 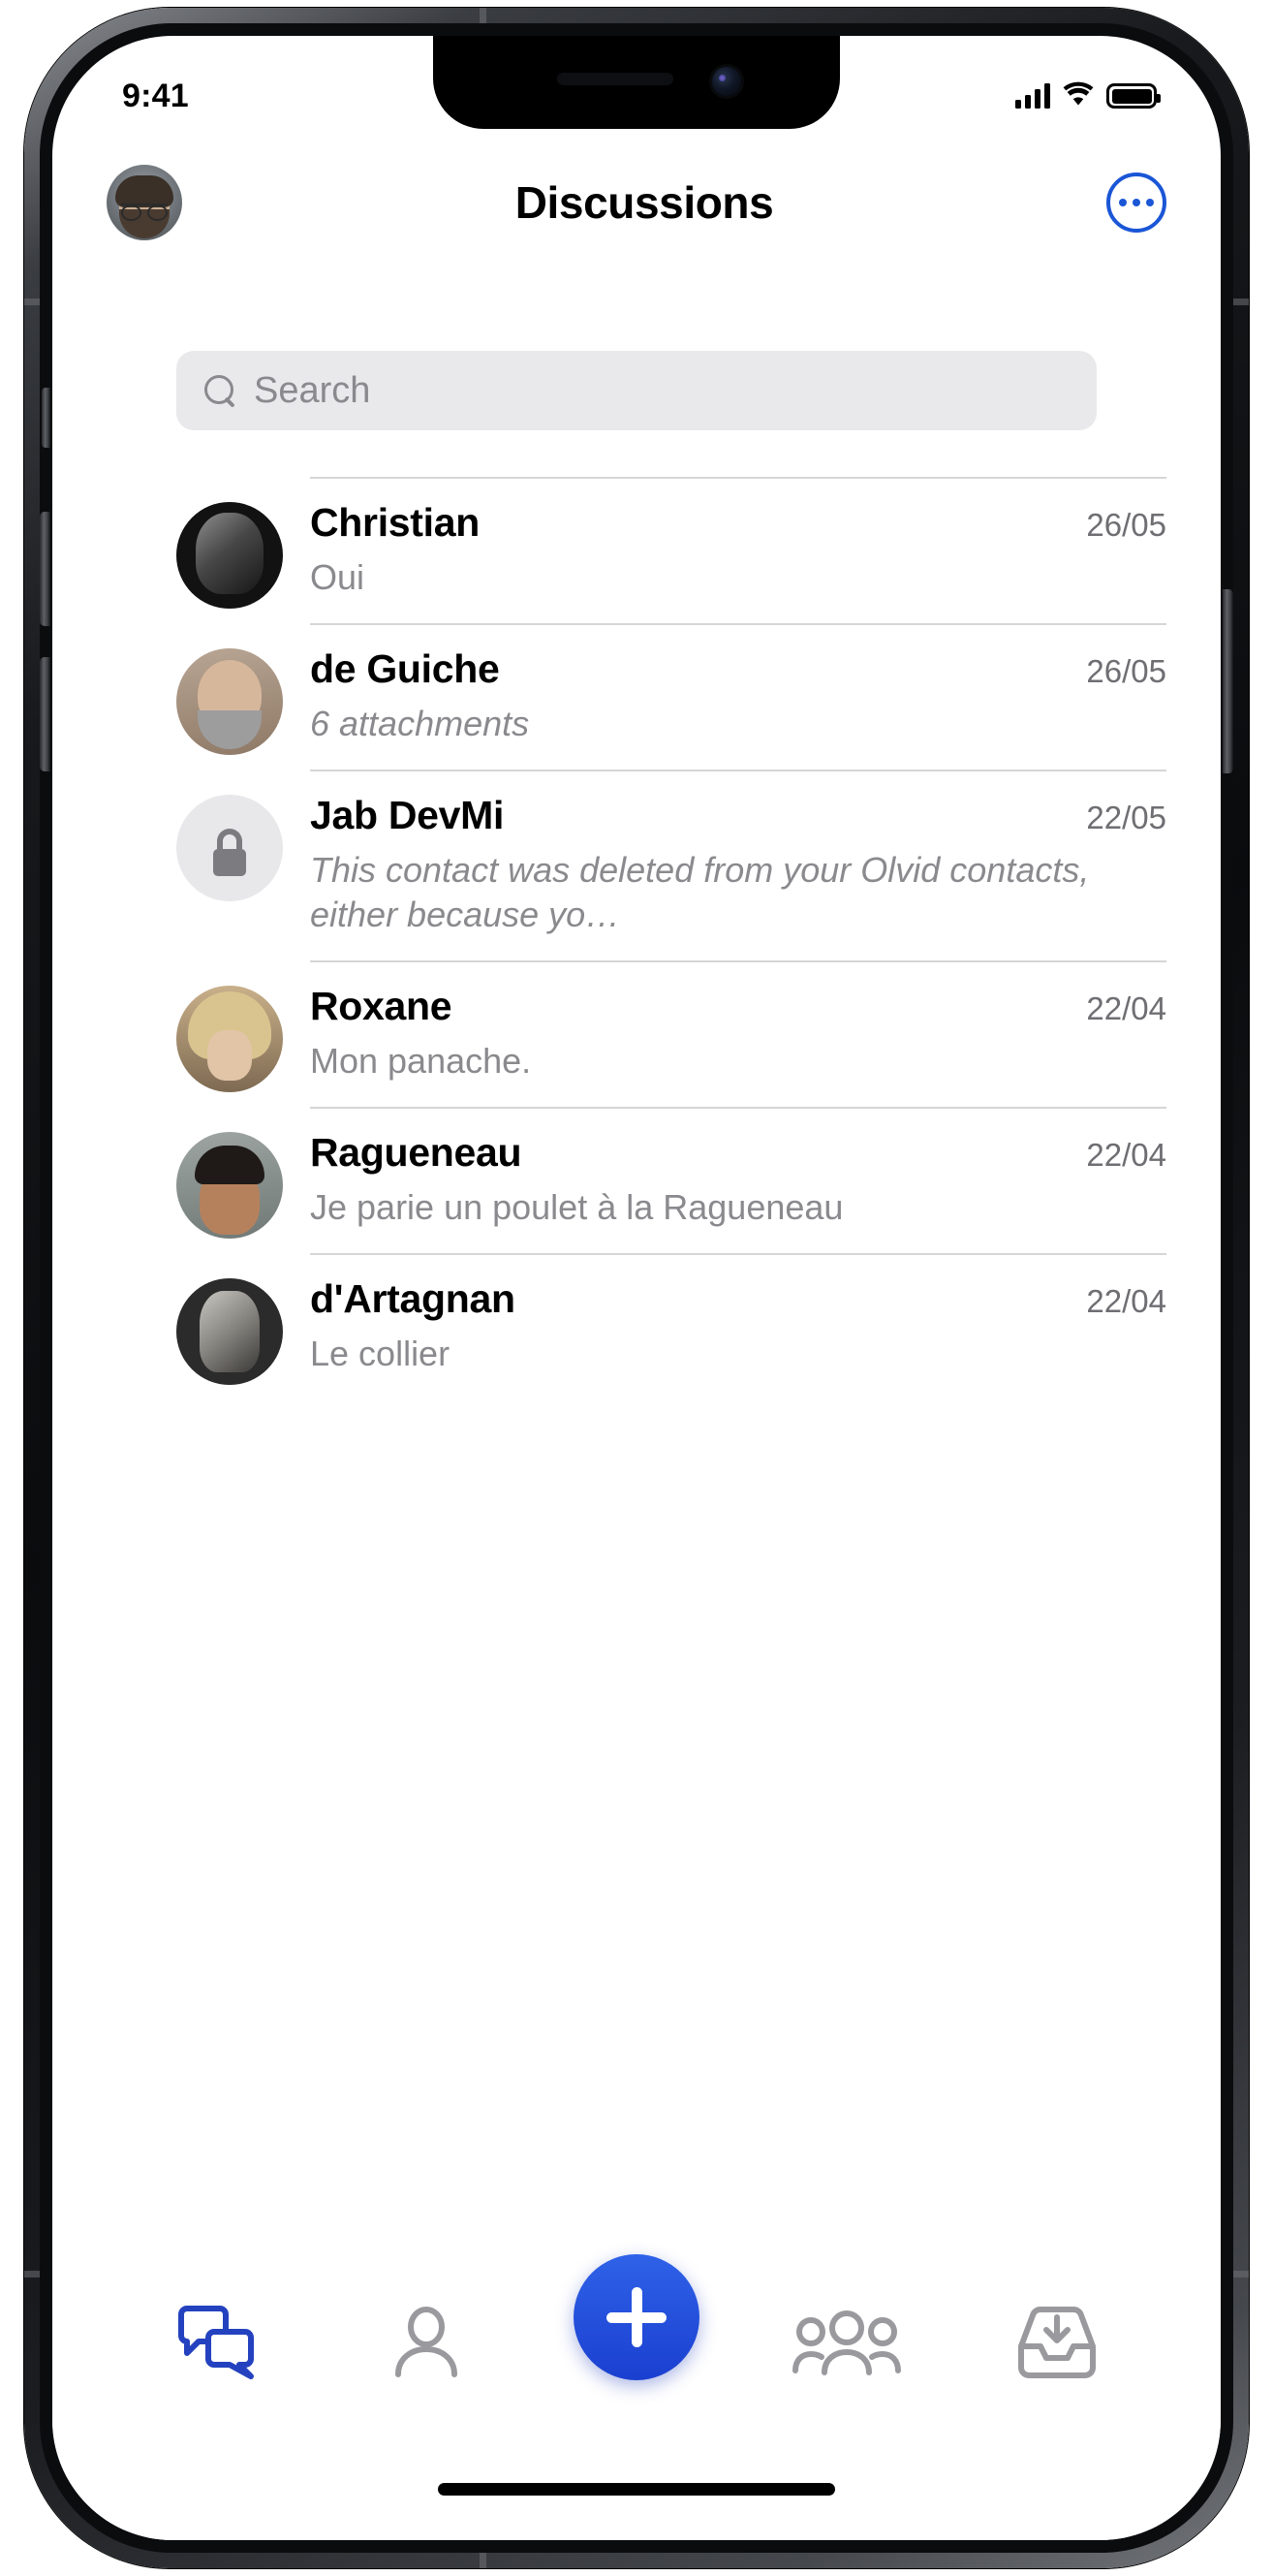 What do you see at coordinates (155, 95) in the screenshot?
I see `status-time: 9:41` at bounding box center [155, 95].